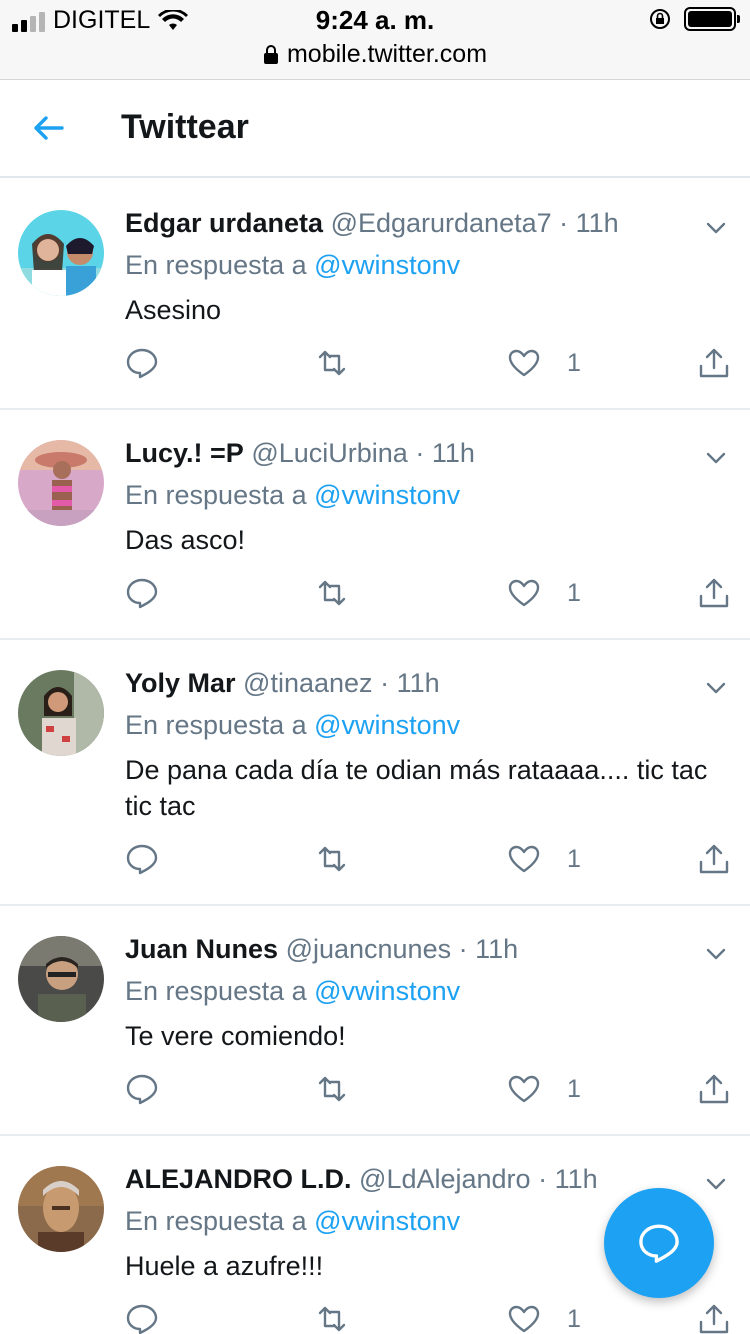 This screenshot has height=1334, width=750. I want to click on author-name: Yoly Mar, so click(180, 683).